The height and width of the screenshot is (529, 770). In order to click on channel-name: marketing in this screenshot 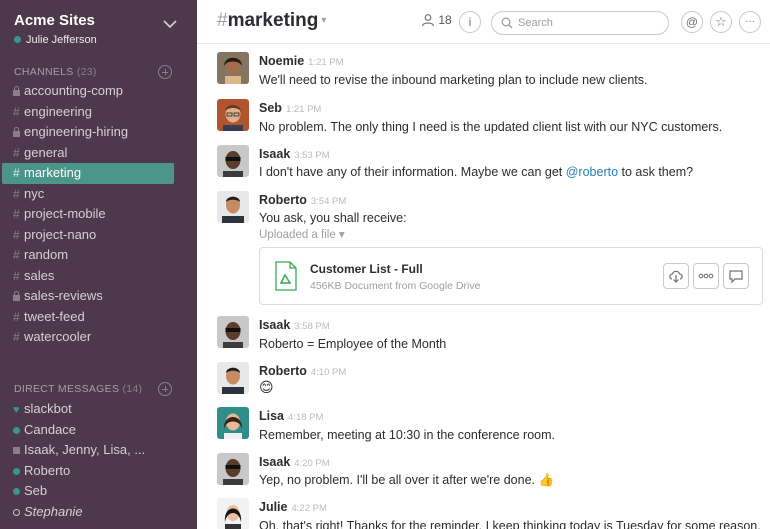, I will do `click(273, 20)`.